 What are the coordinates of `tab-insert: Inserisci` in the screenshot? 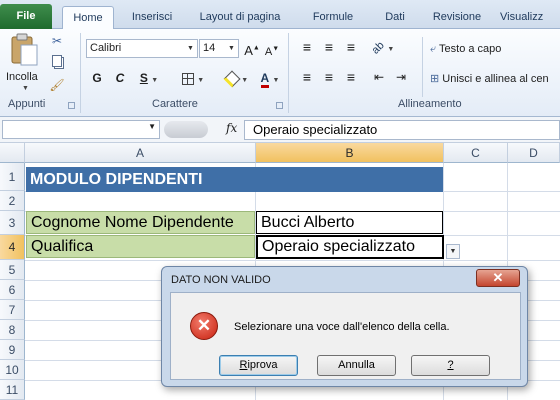 It's located at (152, 17).